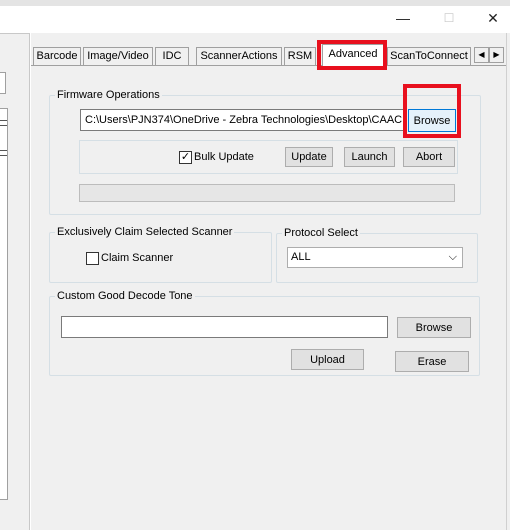 The height and width of the screenshot is (530, 510). I want to click on bulk-update-checkbox: ✓, so click(185, 157).